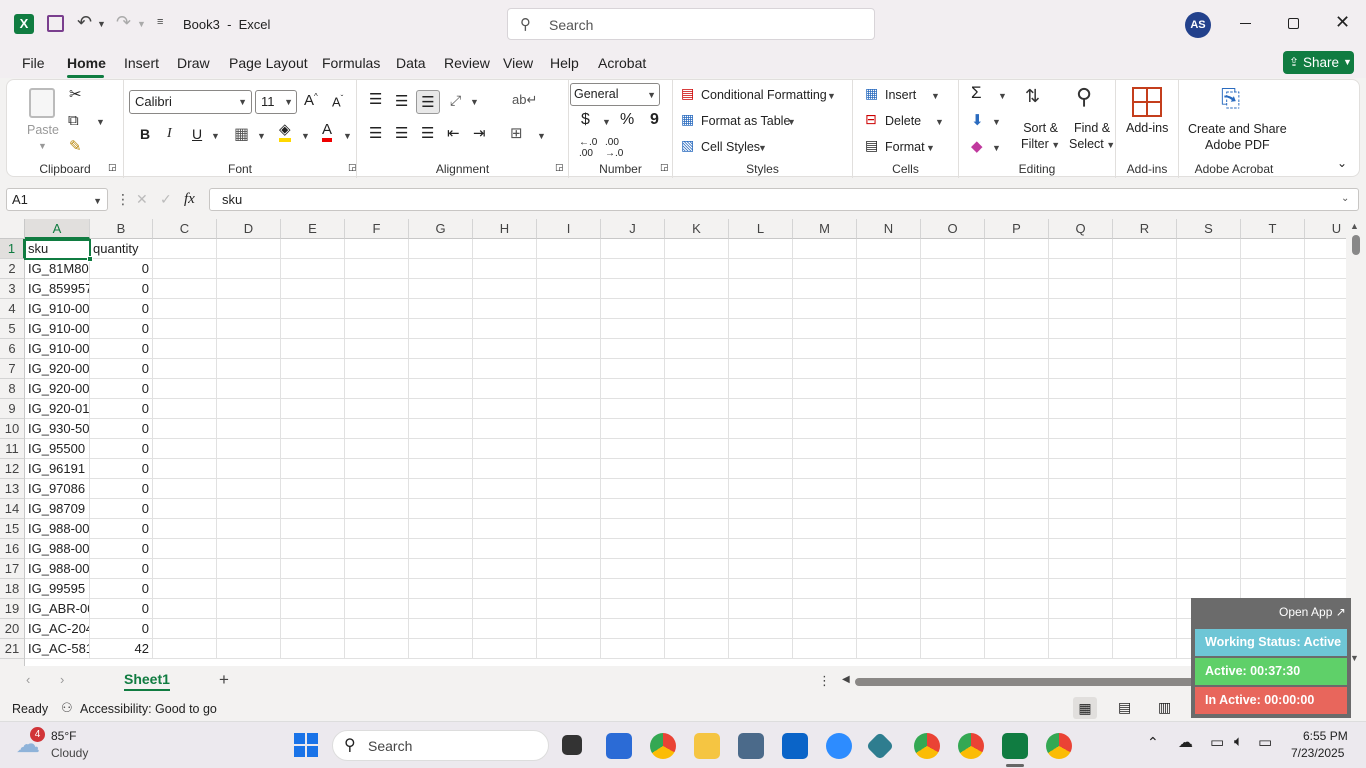 This screenshot has height=768, width=1366. I want to click on clear-icon: ◆, so click(977, 146).